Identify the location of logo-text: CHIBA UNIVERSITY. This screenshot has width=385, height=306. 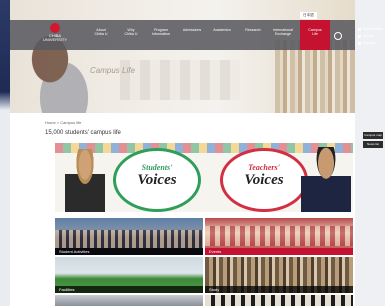
(54, 37).